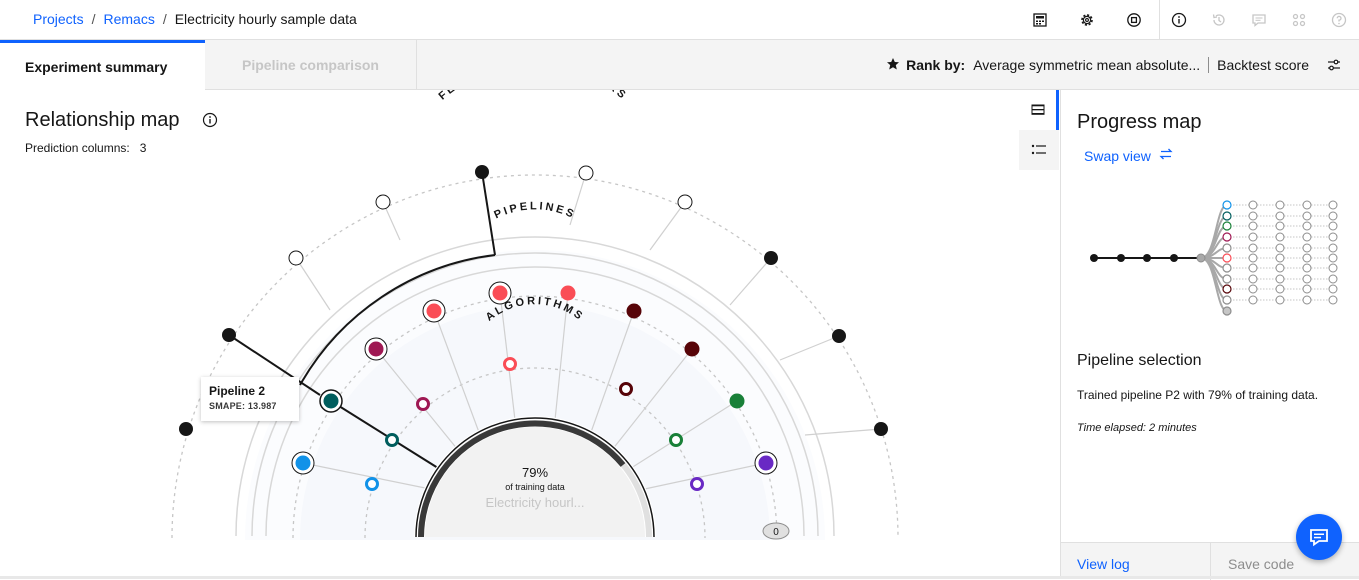  What do you see at coordinates (1087, 20) in the screenshot?
I see `gear-icon` at bounding box center [1087, 20].